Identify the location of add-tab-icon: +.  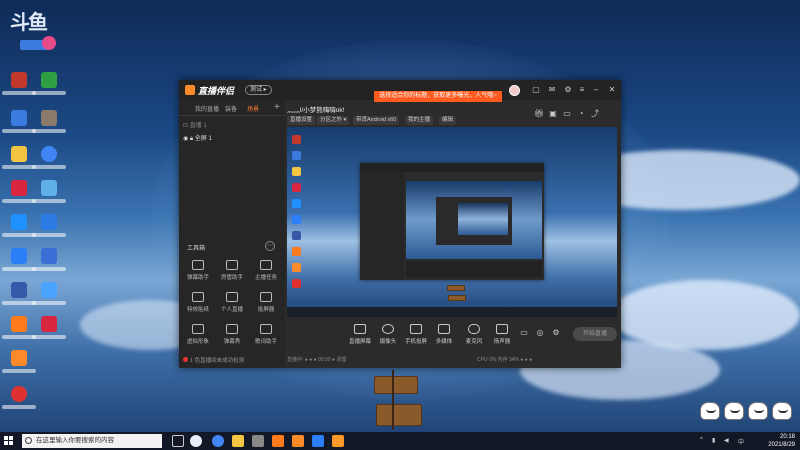
(277, 107).